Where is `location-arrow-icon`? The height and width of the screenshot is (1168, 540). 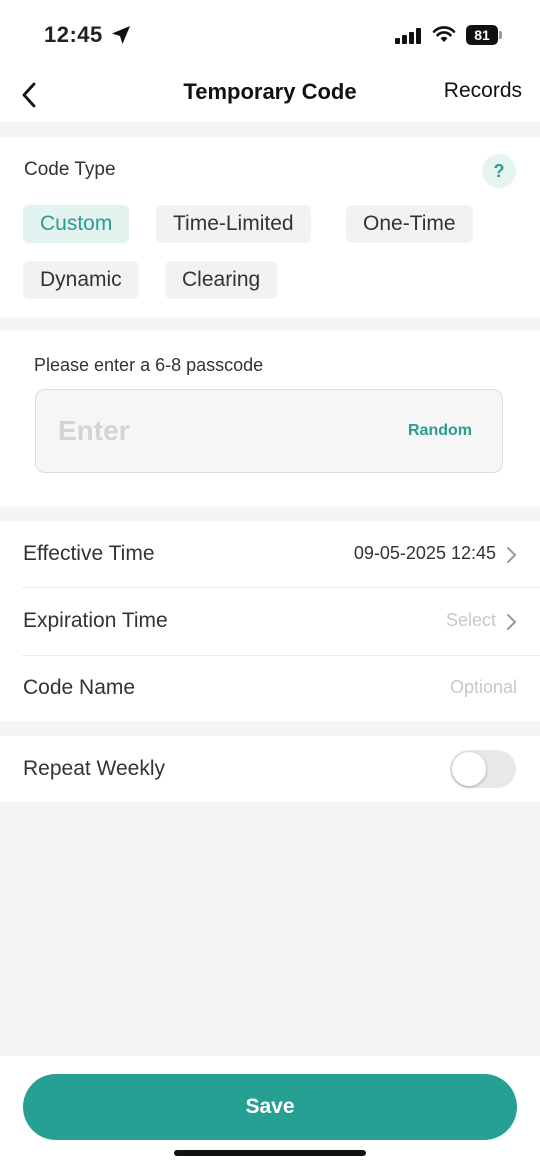
location-arrow-icon is located at coordinates (121, 35).